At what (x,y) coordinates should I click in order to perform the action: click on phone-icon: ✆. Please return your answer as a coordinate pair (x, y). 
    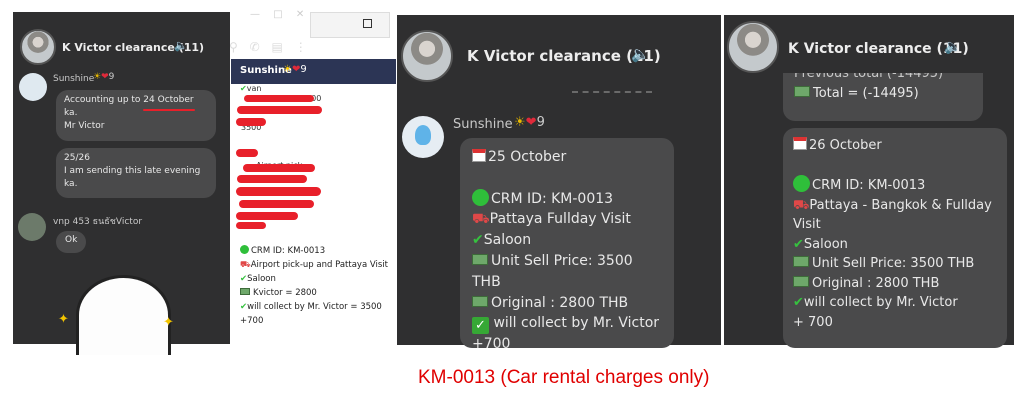
    Looking at the image, I should click on (255, 47).